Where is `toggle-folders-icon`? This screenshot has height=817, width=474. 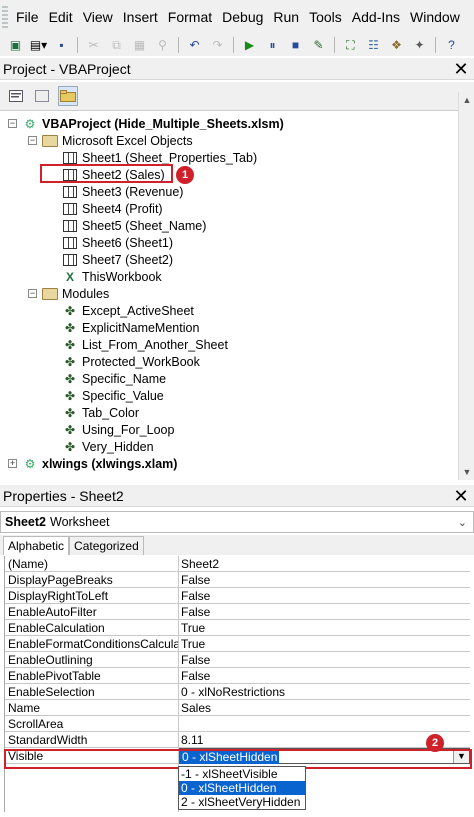
toggle-folders-icon is located at coordinates (68, 96).